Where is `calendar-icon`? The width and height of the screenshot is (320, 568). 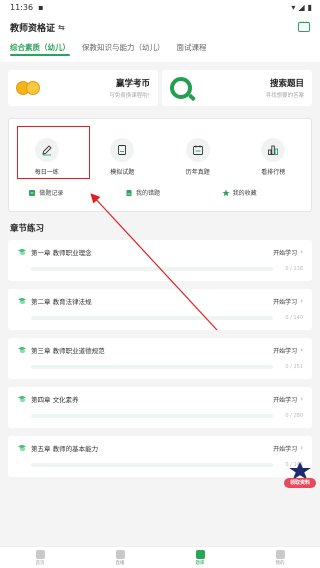
calendar-icon is located at coordinates (197, 150).